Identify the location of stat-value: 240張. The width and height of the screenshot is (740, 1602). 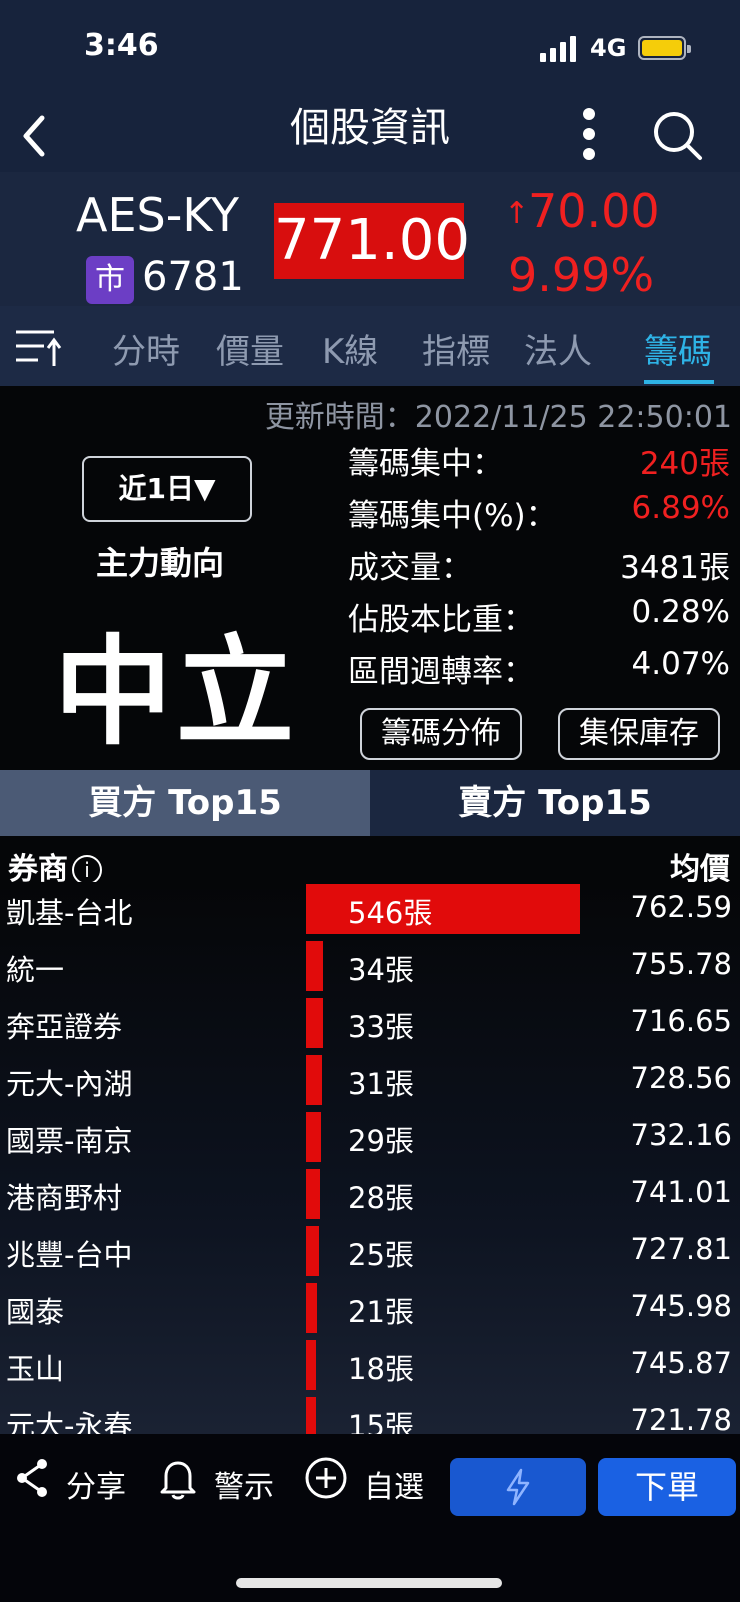
(684, 464).